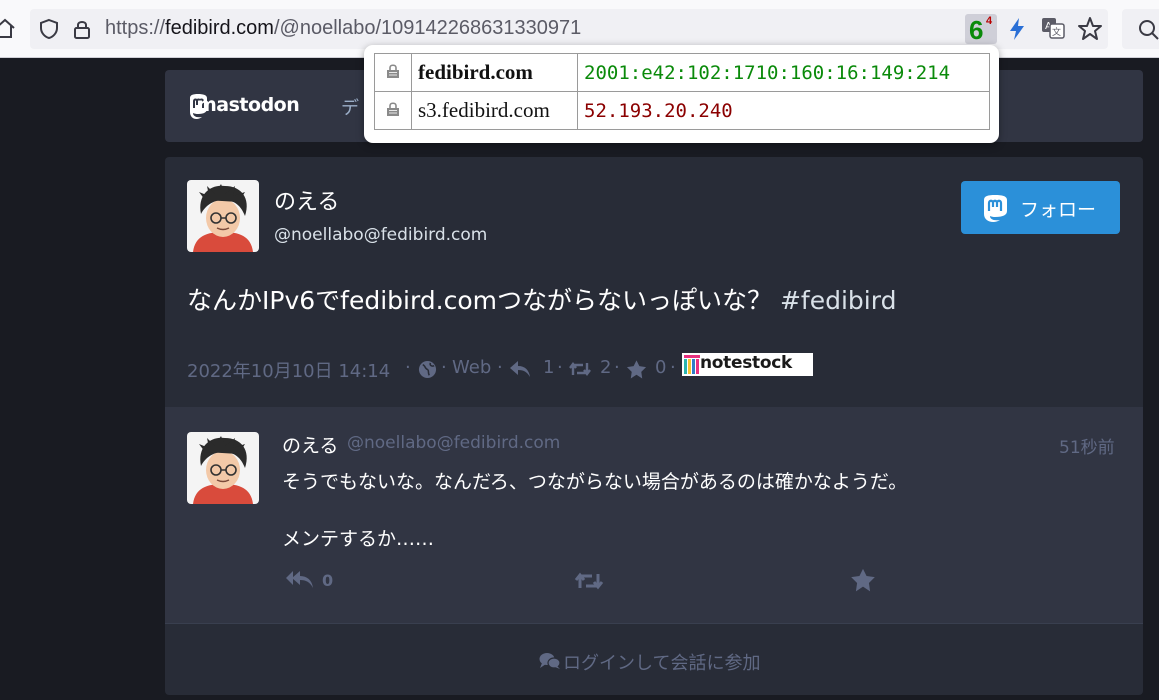  I want to click on account-handle: @noellabo@fedibird.com, so click(380, 235).